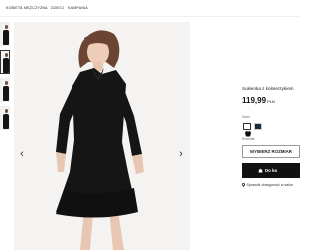 The height and width of the screenshot is (250, 320). I want to click on add-to-cart-label: Do ko, so click(271, 170).